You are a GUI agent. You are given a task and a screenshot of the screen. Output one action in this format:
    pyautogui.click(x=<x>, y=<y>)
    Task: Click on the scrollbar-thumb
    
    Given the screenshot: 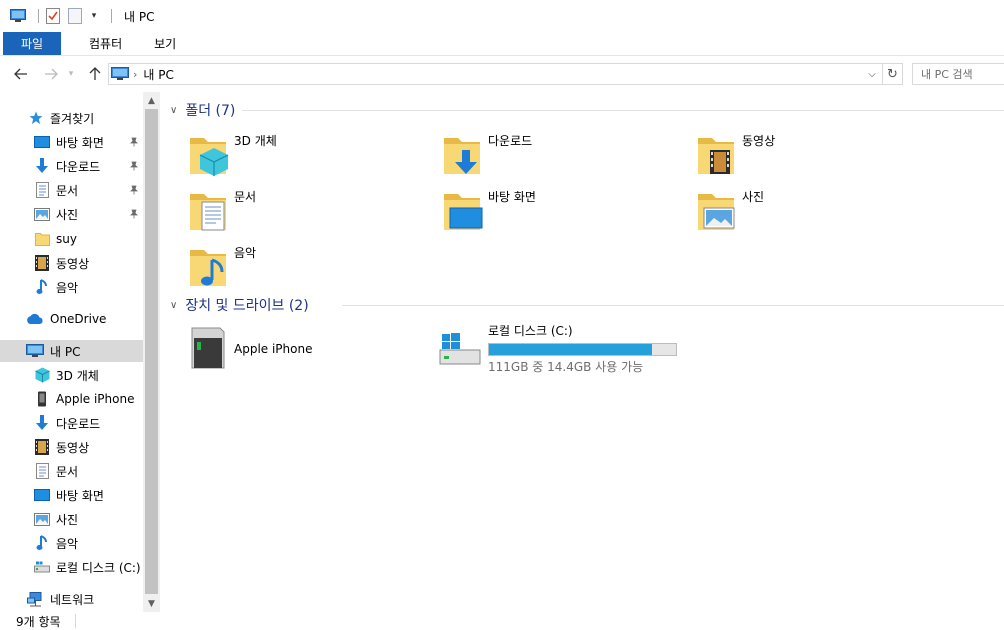 What is the action you would take?
    pyautogui.click(x=151, y=351)
    